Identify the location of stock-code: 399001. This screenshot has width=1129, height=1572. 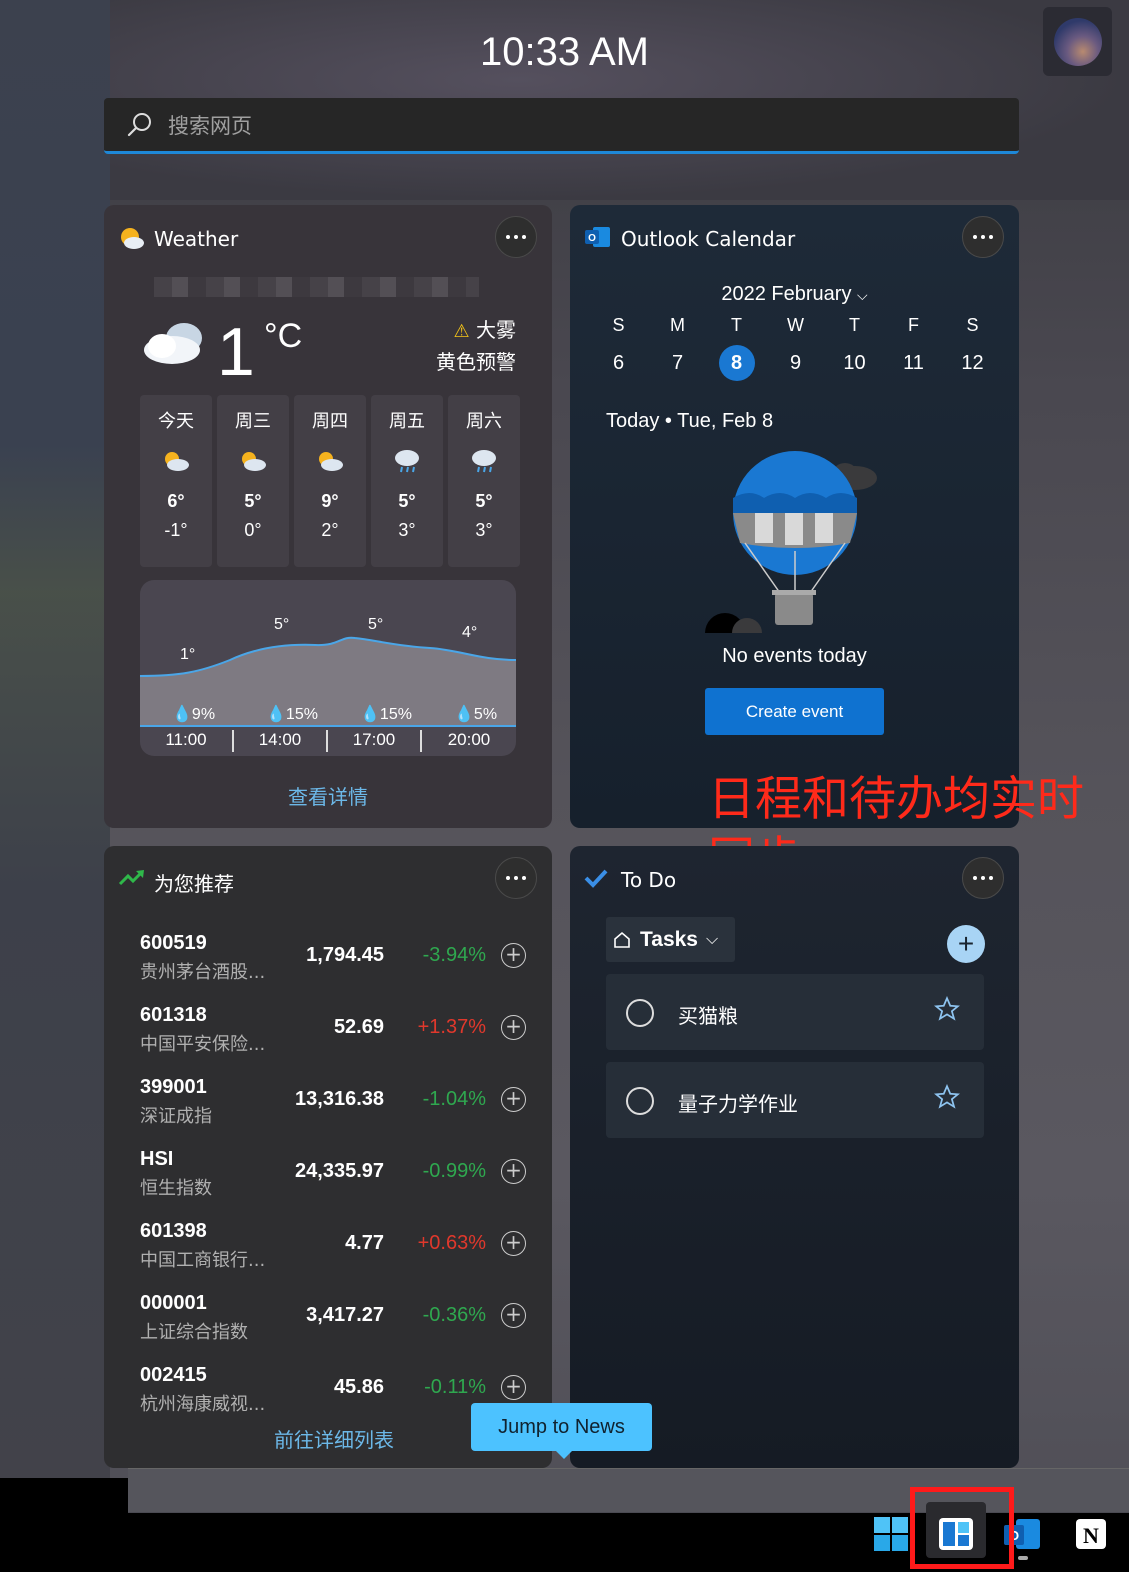
(173, 1087).